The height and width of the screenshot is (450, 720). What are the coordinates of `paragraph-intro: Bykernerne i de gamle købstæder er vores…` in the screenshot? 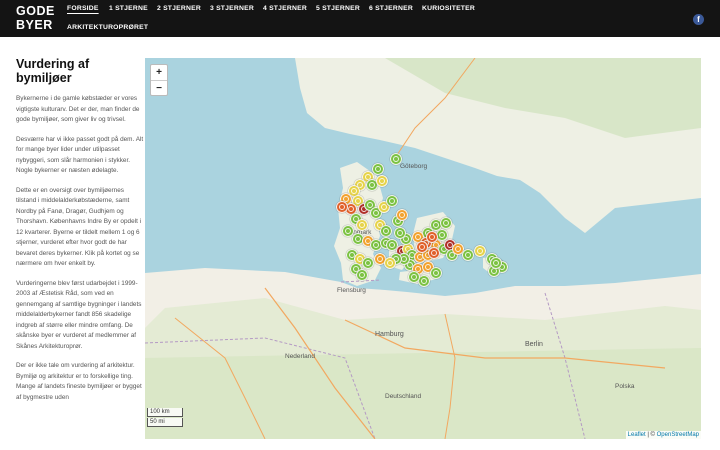 It's located at (78, 109).